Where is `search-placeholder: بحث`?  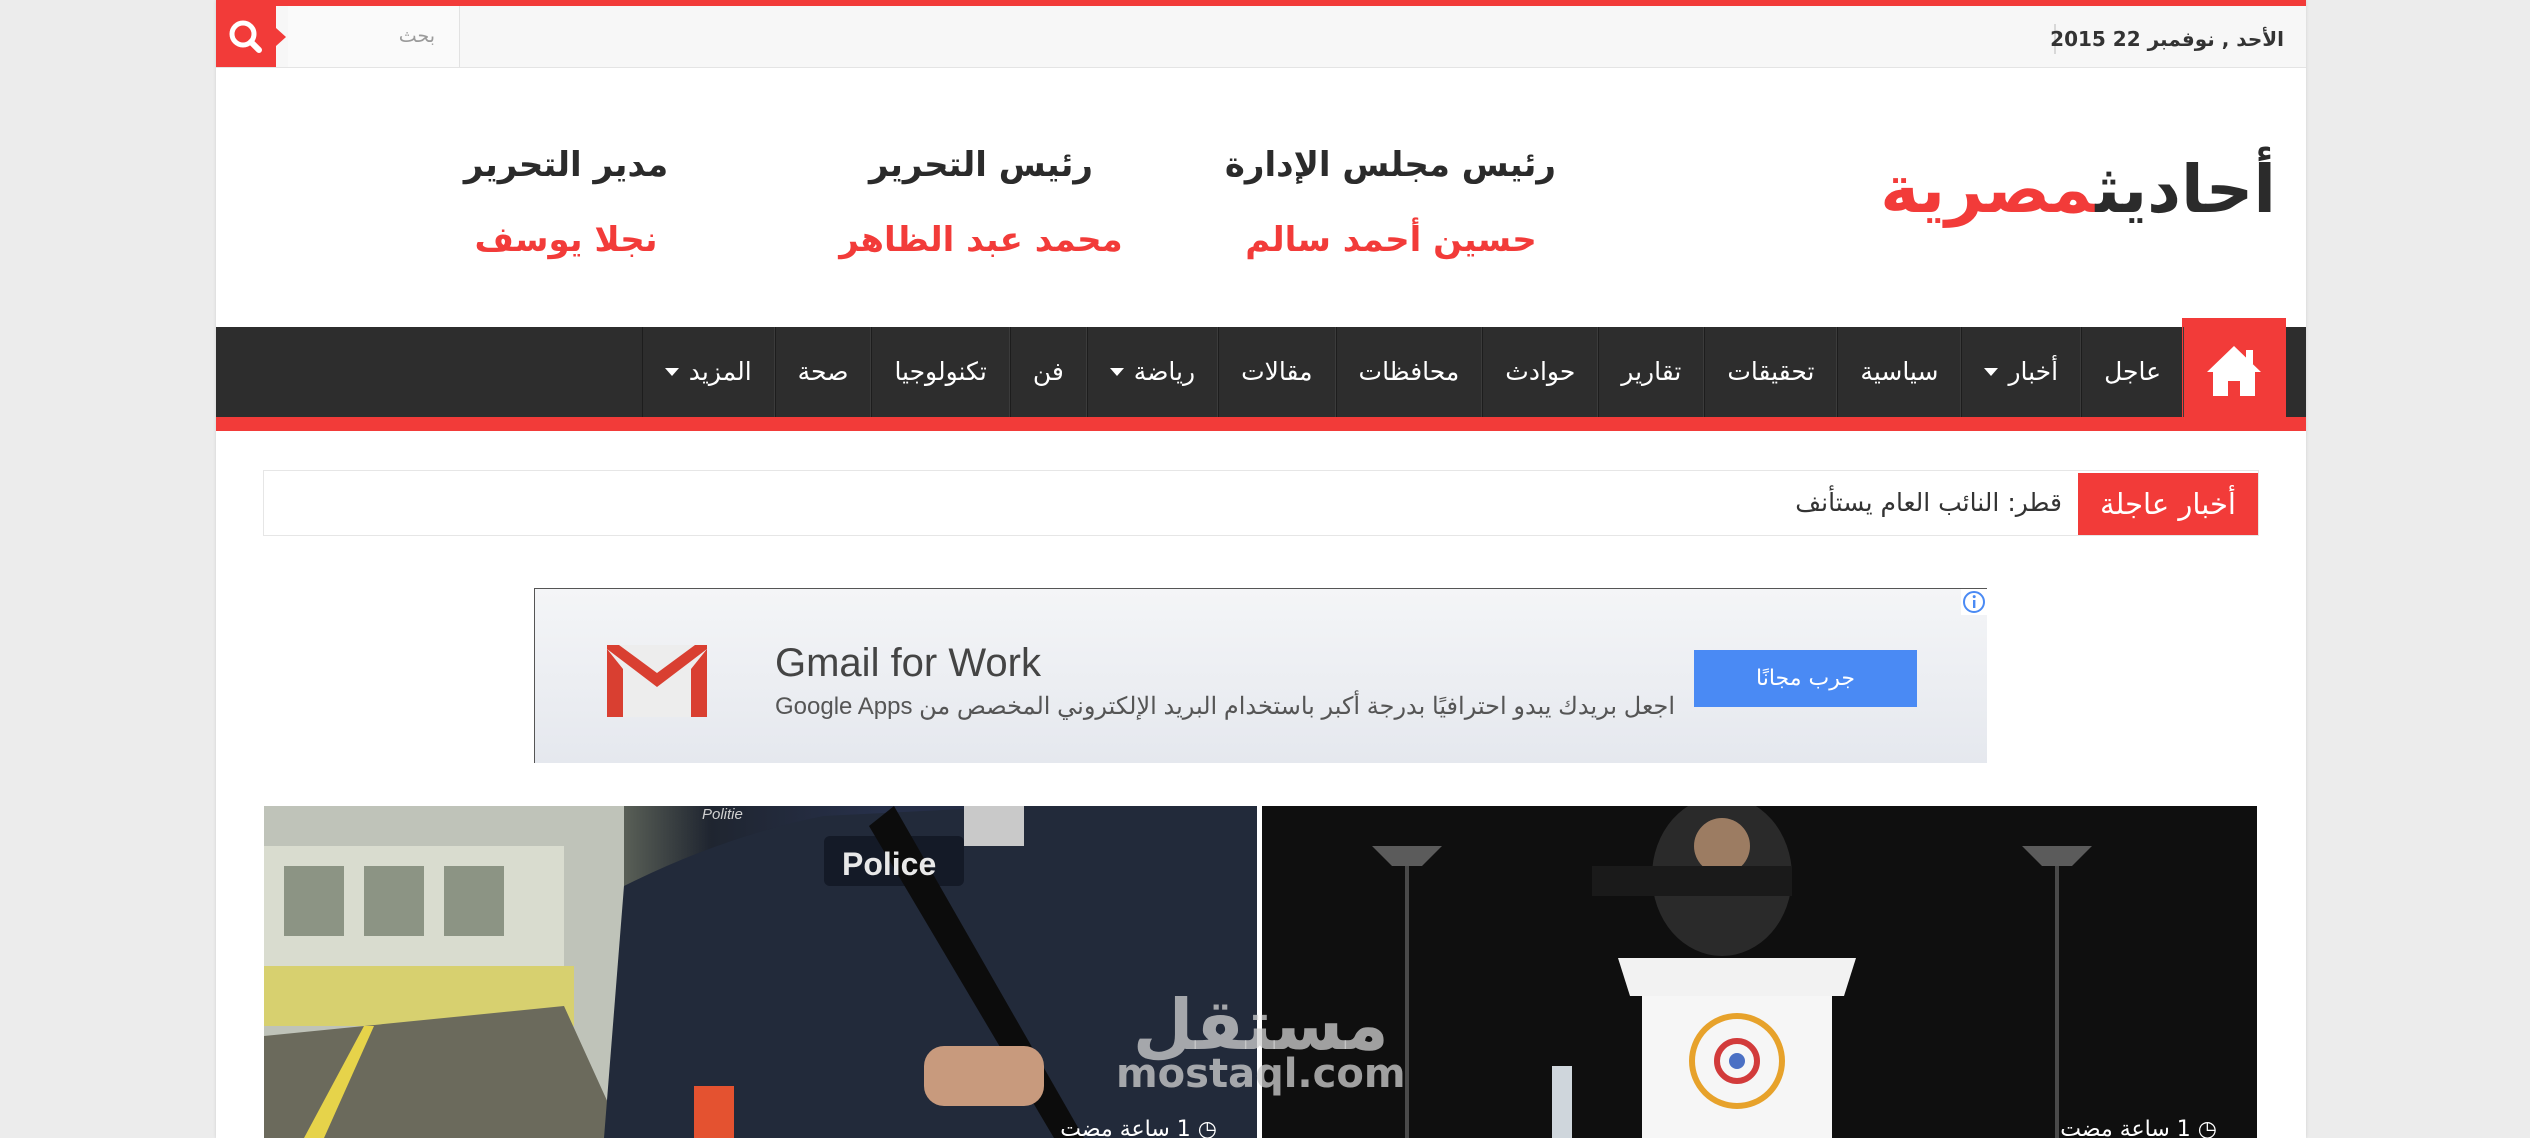 search-placeholder: بحث is located at coordinates (416, 36).